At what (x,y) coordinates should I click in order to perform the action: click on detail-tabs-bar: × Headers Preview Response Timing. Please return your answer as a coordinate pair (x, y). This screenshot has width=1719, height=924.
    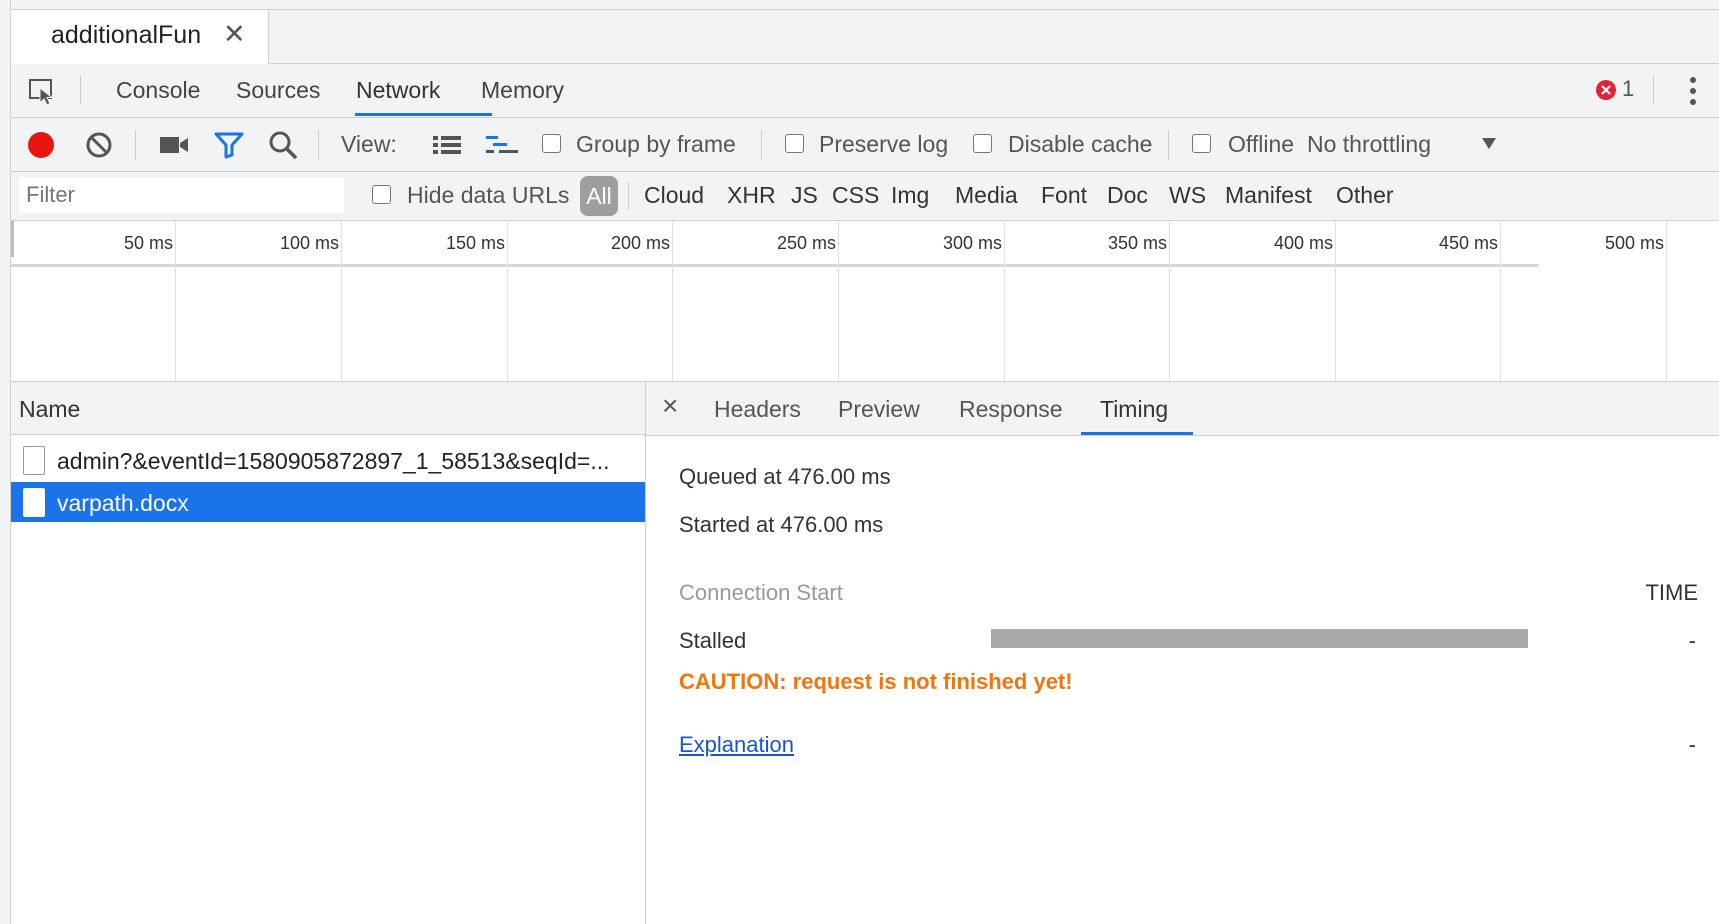
    Looking at the image, I should click on (1182, 409).